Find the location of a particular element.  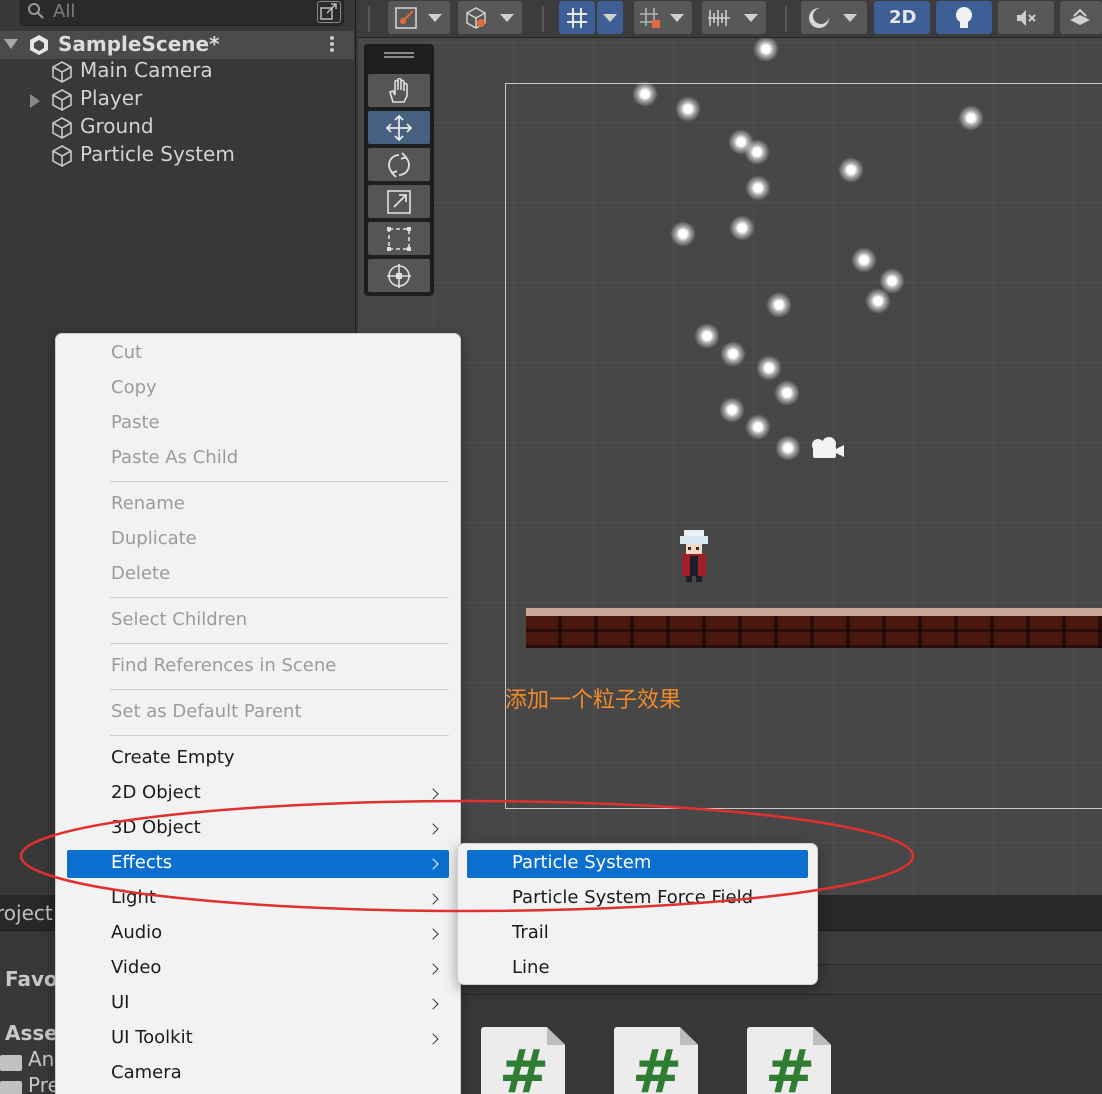

menu-item-3d-object: 3D Object is located at coordinates (258, 829).